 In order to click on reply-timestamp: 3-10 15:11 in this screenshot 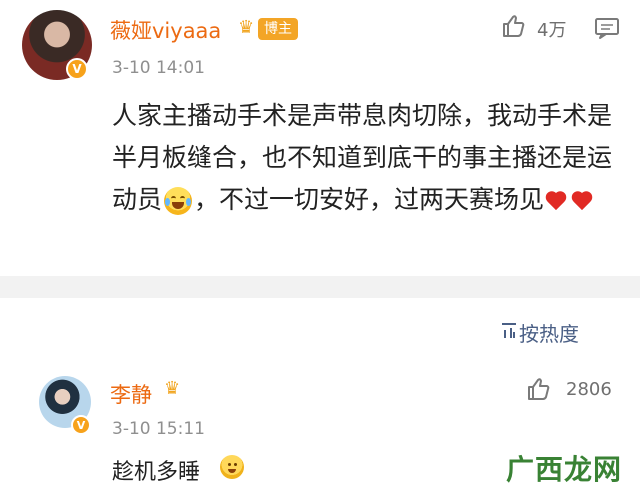, I will do `click(158, 429)`.